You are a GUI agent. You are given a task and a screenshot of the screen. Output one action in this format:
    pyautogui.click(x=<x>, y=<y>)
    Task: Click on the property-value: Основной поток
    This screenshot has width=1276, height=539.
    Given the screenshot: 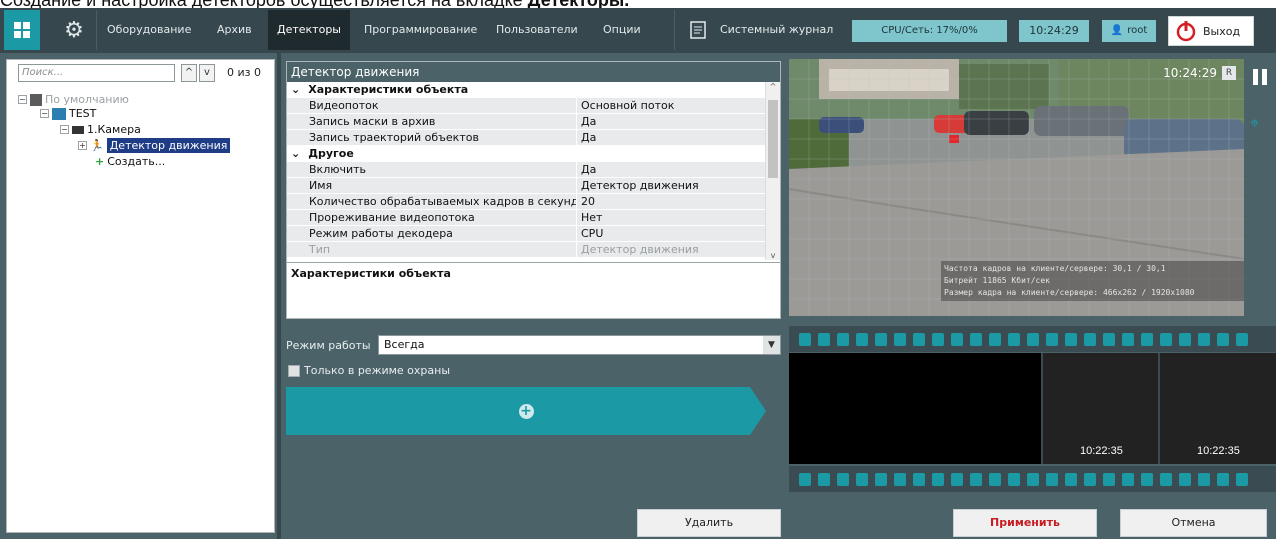 What is the action you would take?
    pyautogui.click(x=672, y=105)
    